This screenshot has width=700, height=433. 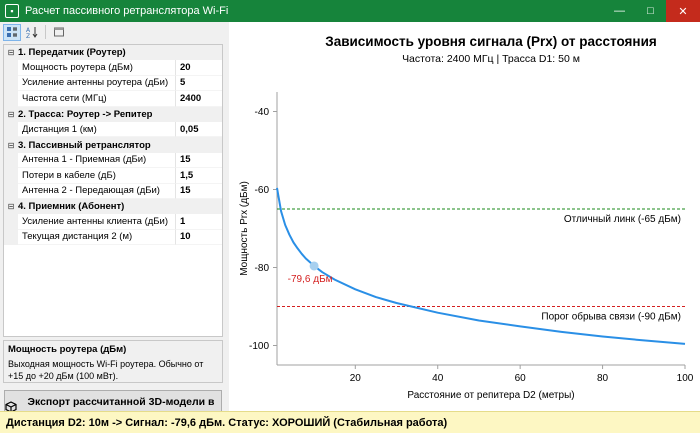 What do you see at coordinates (97, 83) in the screenshot?
I see `property-name: Усиление антенны роутера (дБи)` at bounding box center [97, 83].